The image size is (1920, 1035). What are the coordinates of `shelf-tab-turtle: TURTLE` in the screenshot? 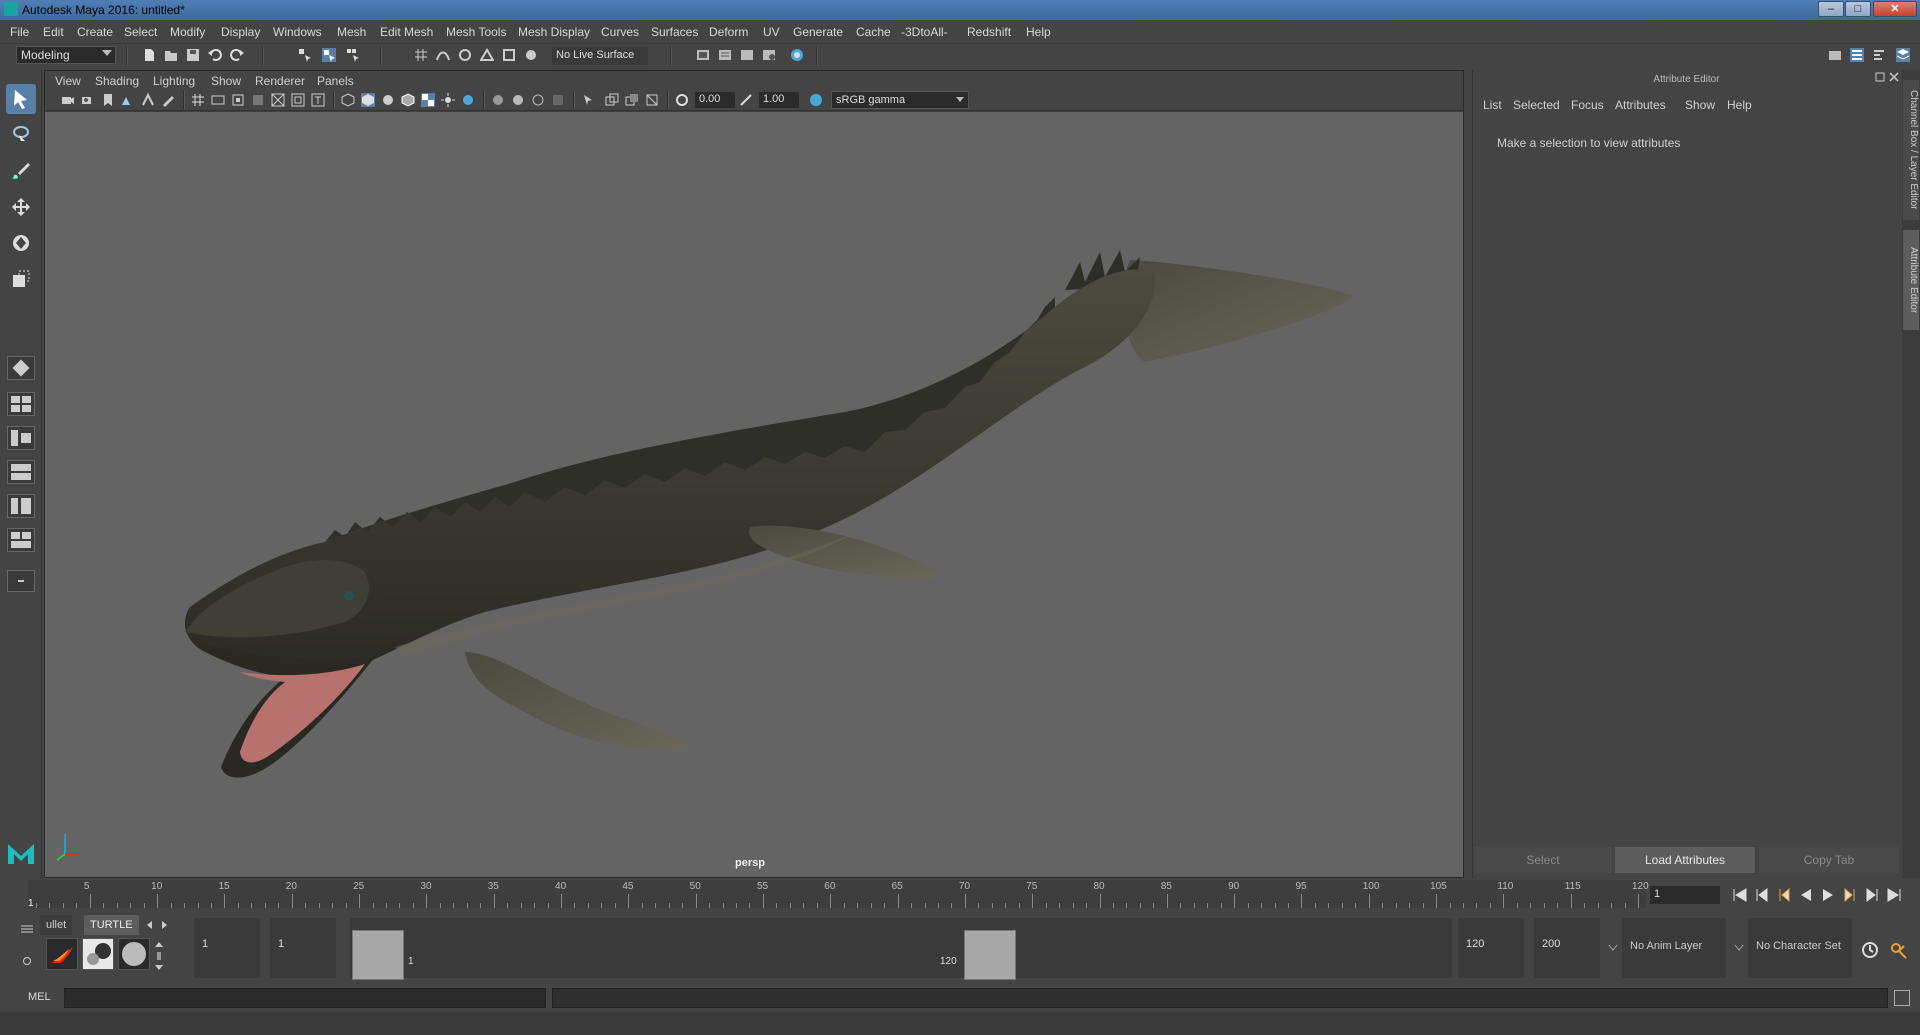 It's located at (111, 925).